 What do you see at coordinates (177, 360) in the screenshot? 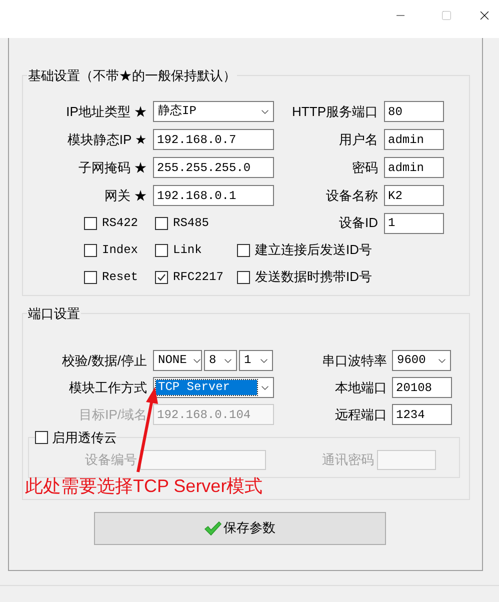
I see `dropdown: NONE` at bounding box center [177, 360].